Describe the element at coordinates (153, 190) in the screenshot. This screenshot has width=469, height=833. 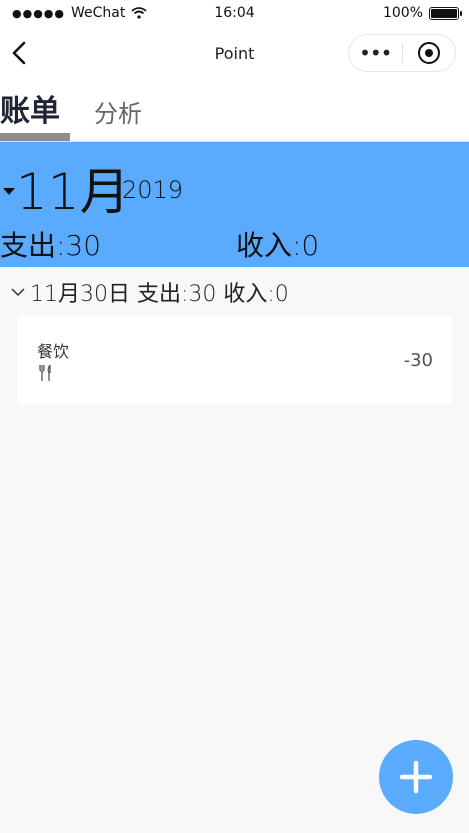
I see `year-label: 2019` at that location.